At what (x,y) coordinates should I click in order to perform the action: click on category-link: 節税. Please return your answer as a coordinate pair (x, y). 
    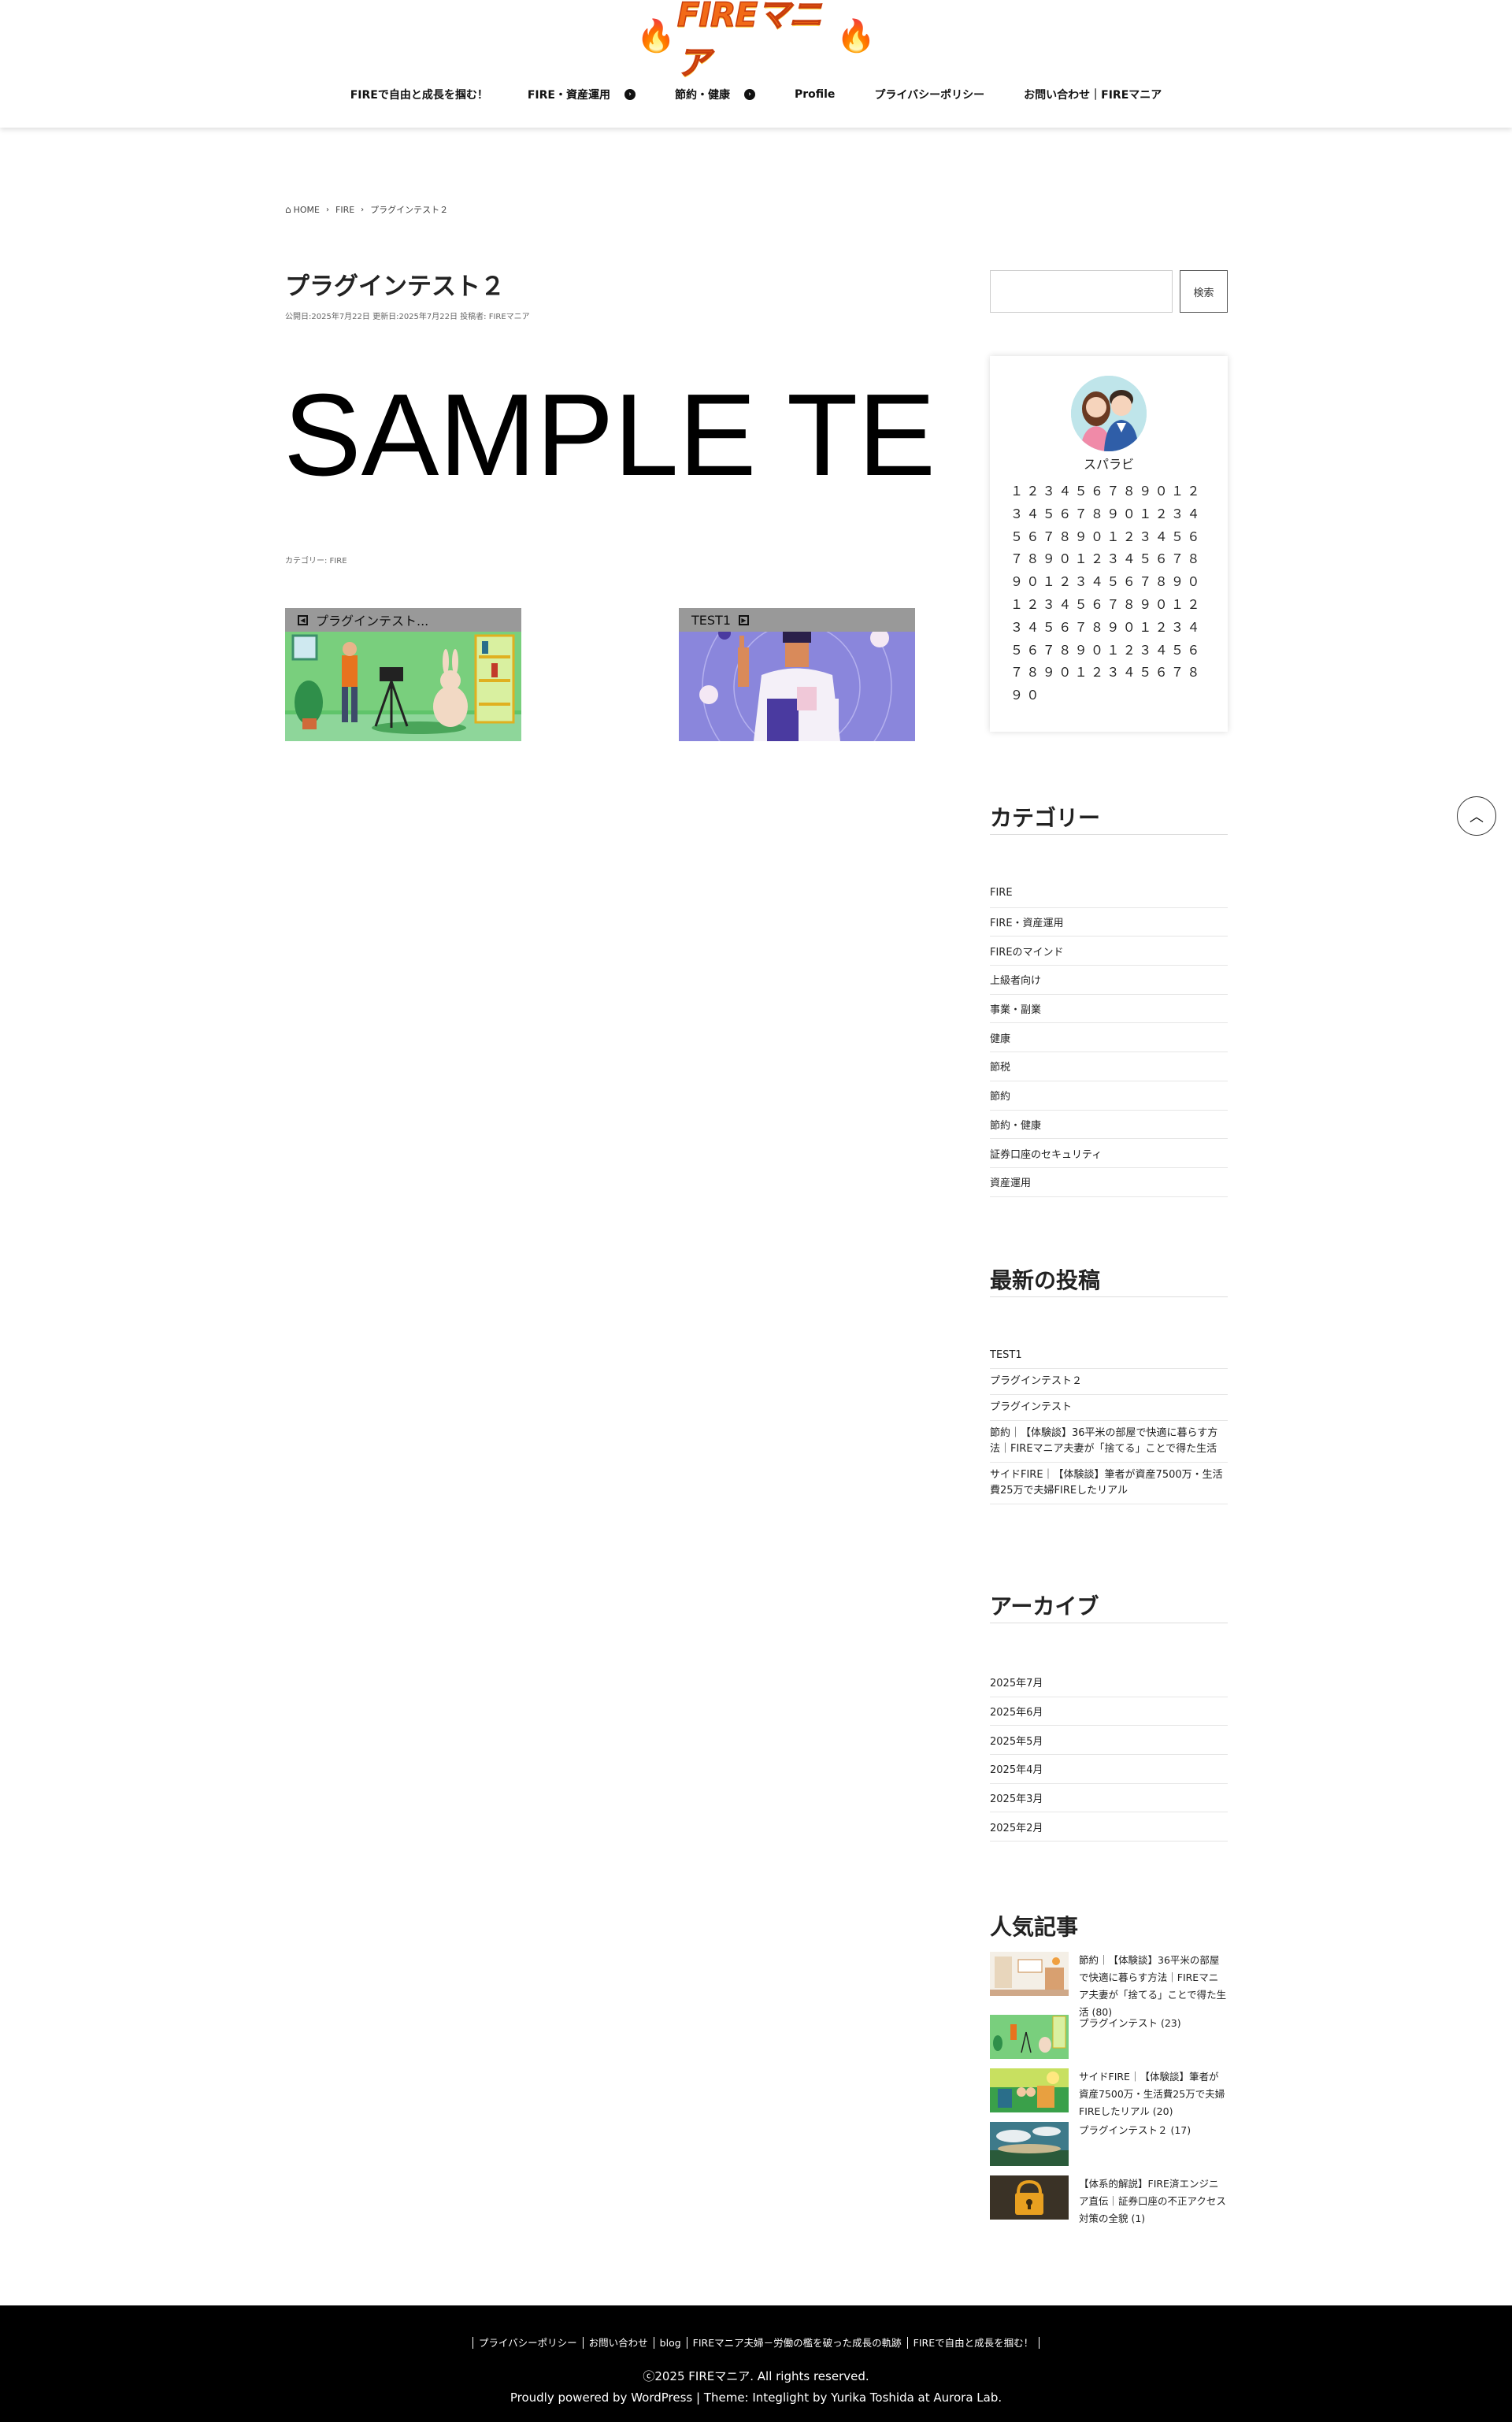
    Looking at the image, I should click on (1109, 1066).